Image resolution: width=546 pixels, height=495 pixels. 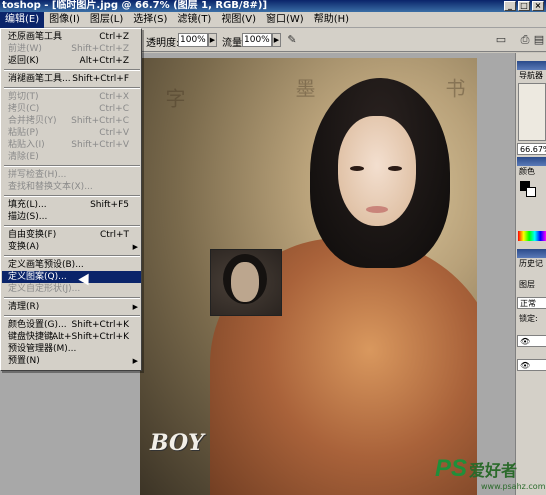 What do you see at coordinates (100, 121) in the screenshot?
I see `menu-item-shortcut: Shift+Ctrl+C` at bounding box center [100, 121].